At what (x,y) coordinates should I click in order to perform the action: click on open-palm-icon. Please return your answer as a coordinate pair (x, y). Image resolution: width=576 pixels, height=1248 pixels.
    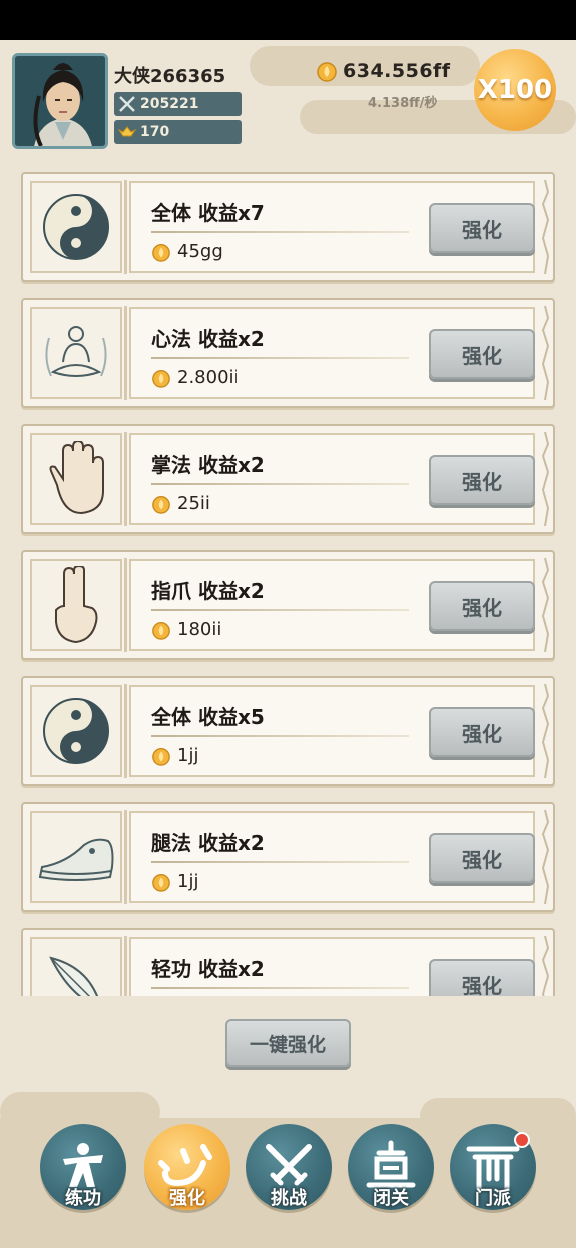
    Looking at the image, I should click on (76, 478).